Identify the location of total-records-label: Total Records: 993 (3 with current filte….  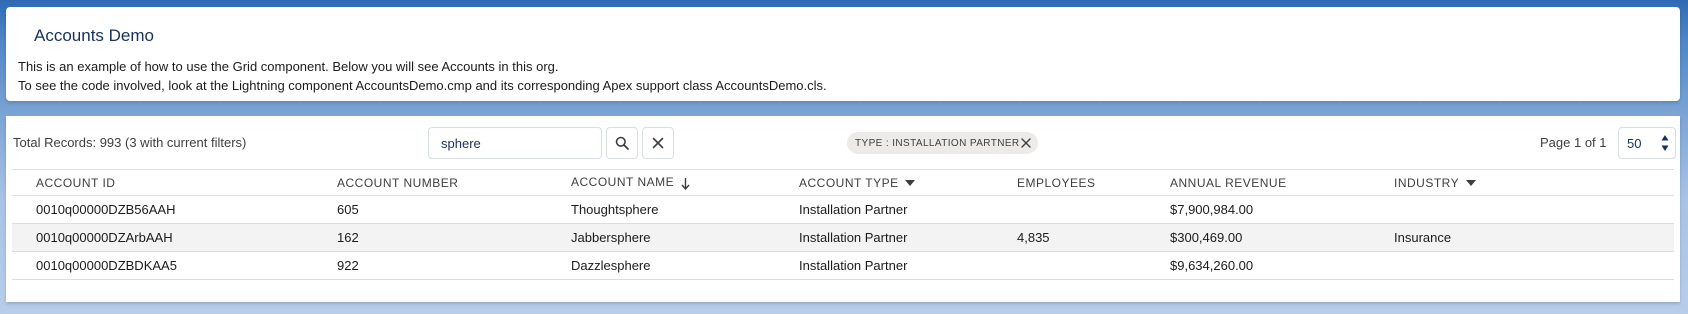
(130, 142).